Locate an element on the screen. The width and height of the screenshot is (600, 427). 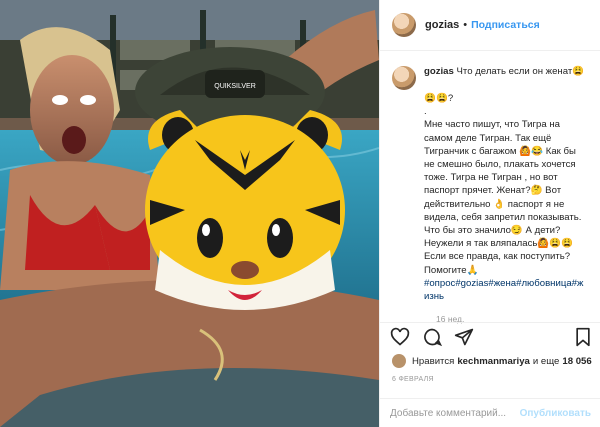
caption-line: Если все правда, как поступить? is located at coordinates (497, 257).